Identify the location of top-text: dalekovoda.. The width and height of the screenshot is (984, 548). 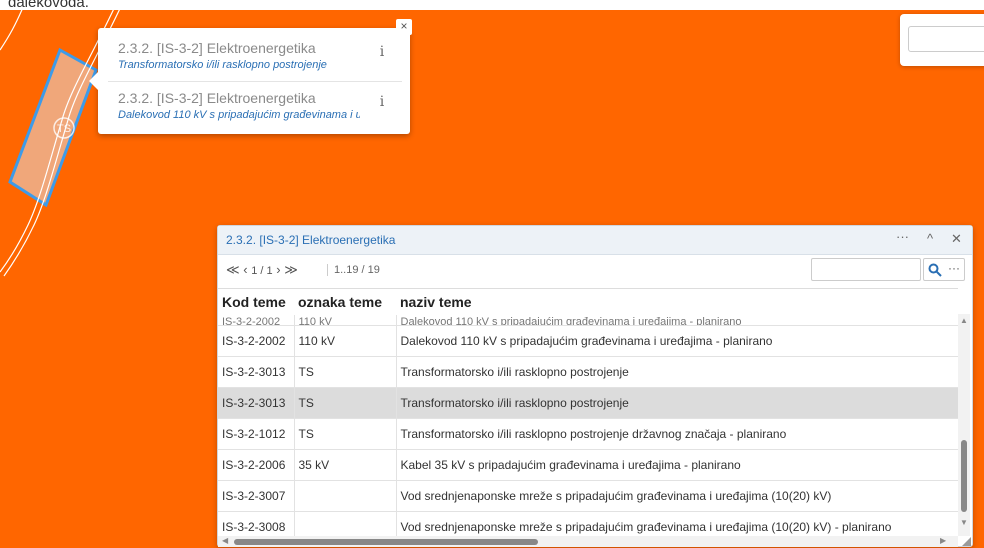
(48, 5).